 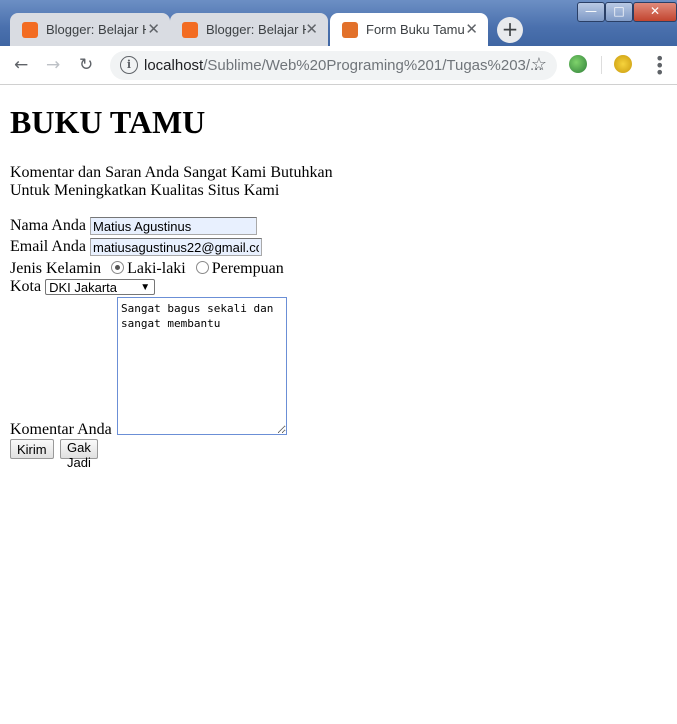 What do you see at coordinates (173, 226) in the screenshot?
I see `name-input` at bounding box center [173, 226].